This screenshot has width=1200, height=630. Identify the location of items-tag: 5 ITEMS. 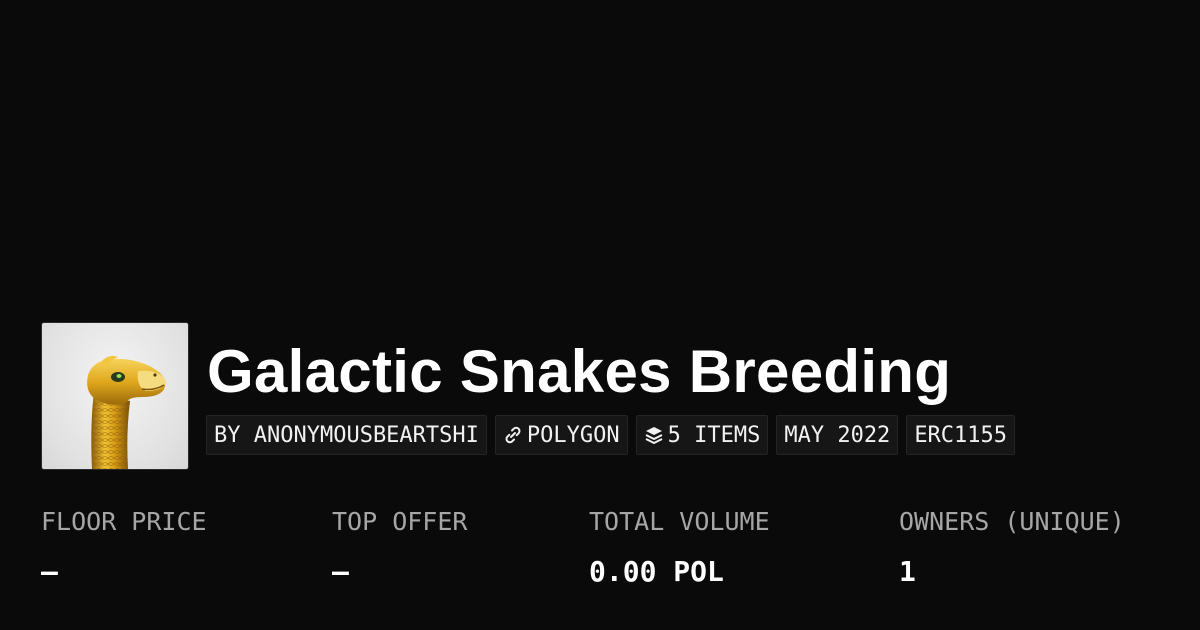
(702, 435).